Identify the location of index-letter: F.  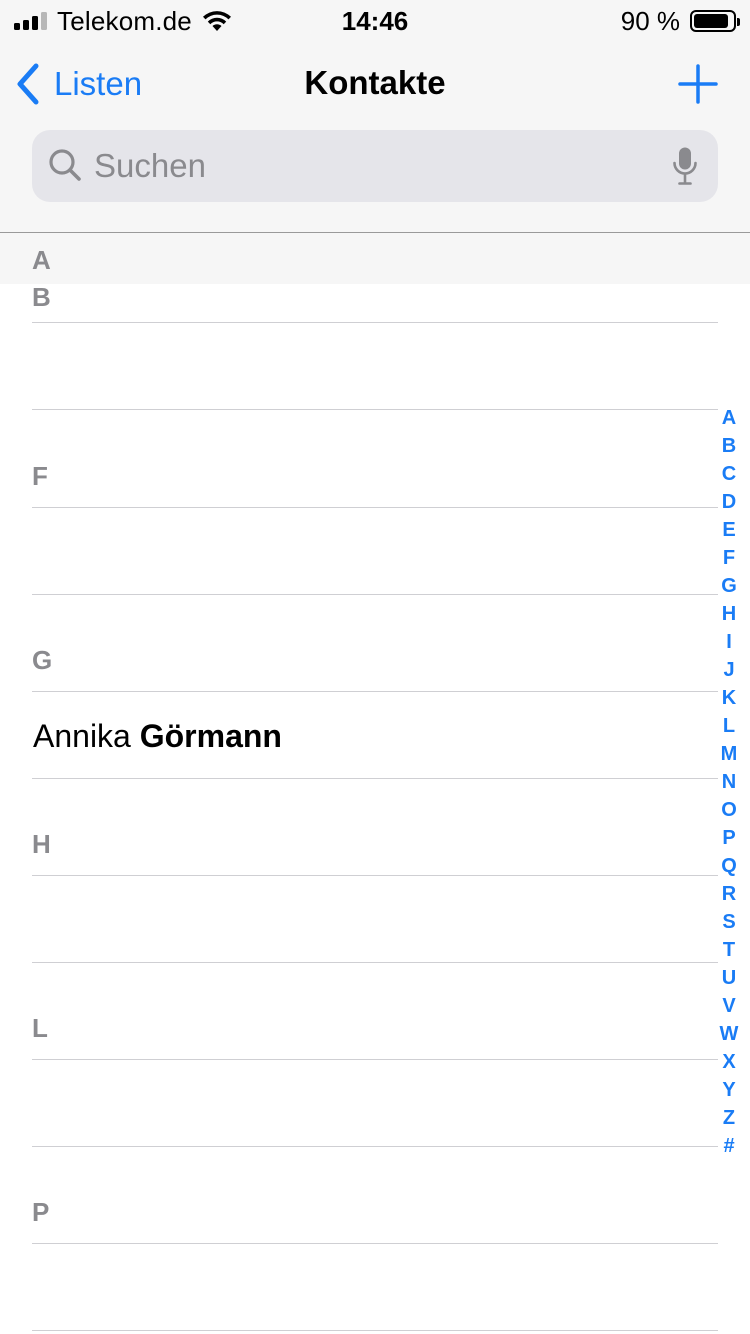
(729, 558).